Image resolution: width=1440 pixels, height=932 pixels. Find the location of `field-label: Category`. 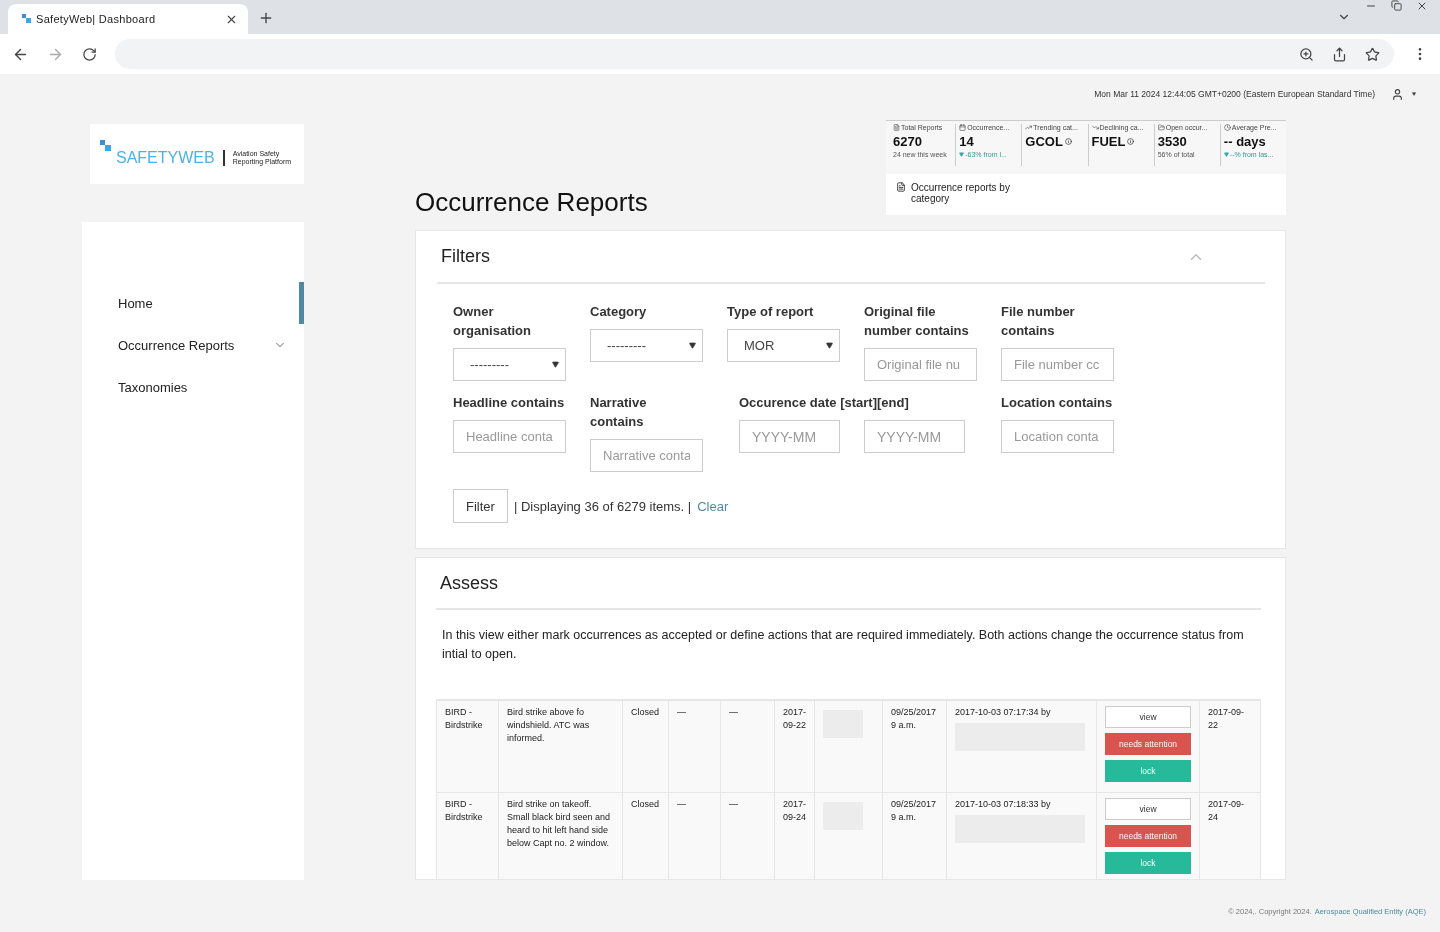

field-label: Category is located at coordinates (619, 312).